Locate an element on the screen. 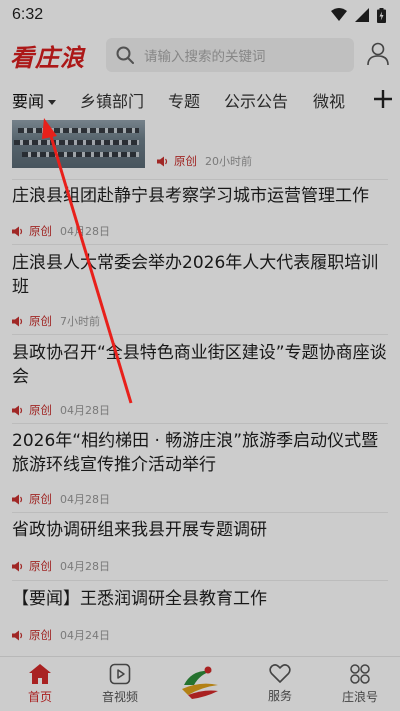 The height and width of the screenshot is (711, 400). news-title: 庄浪县人大常委会举办2026年人大代表履职培训班 is located at coordinates (195, 275).